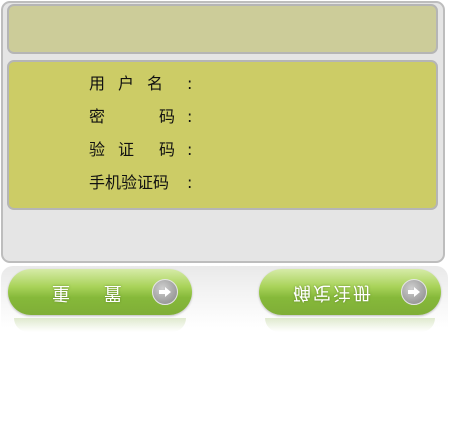 Image resolution: width=450 pixels, height=440 pixels. I want to click on password-label-char-2: 码, so click(166, 116).